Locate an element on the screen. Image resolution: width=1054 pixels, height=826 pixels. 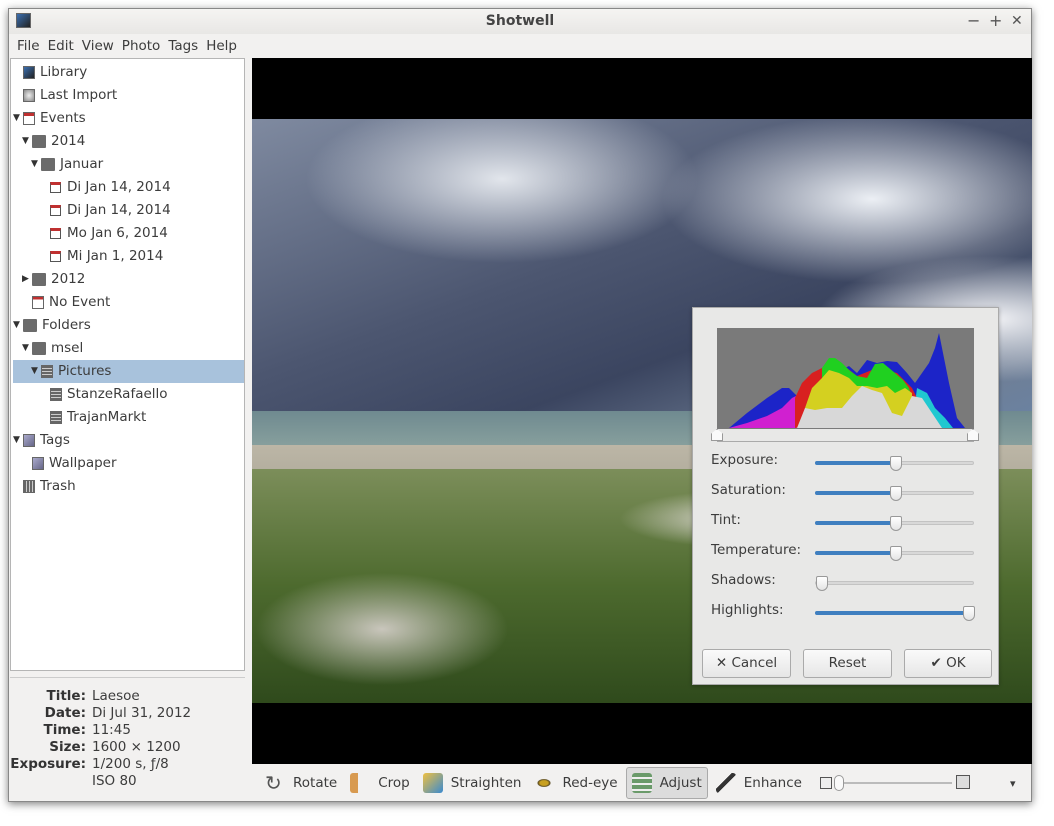
sidebar-item-2012: ▶ 2012 is located at coordinates (53, 279).